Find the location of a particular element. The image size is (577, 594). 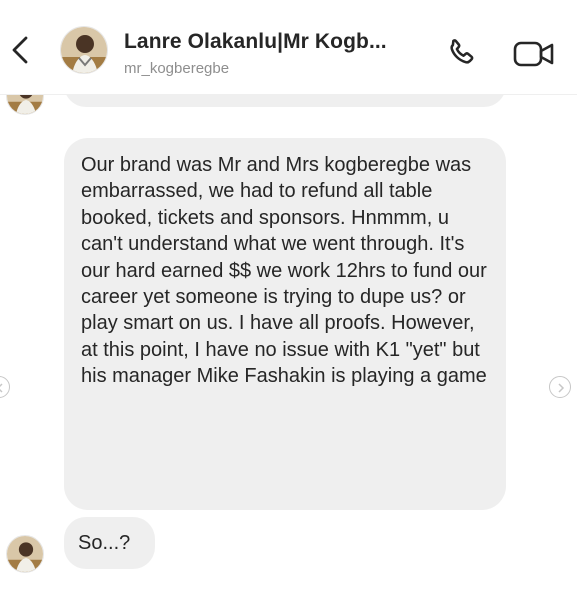

conversation-title: Lanre Olakanlu|Mr Kogb... mr_kogberegbe is located at coordinates (274, 53).